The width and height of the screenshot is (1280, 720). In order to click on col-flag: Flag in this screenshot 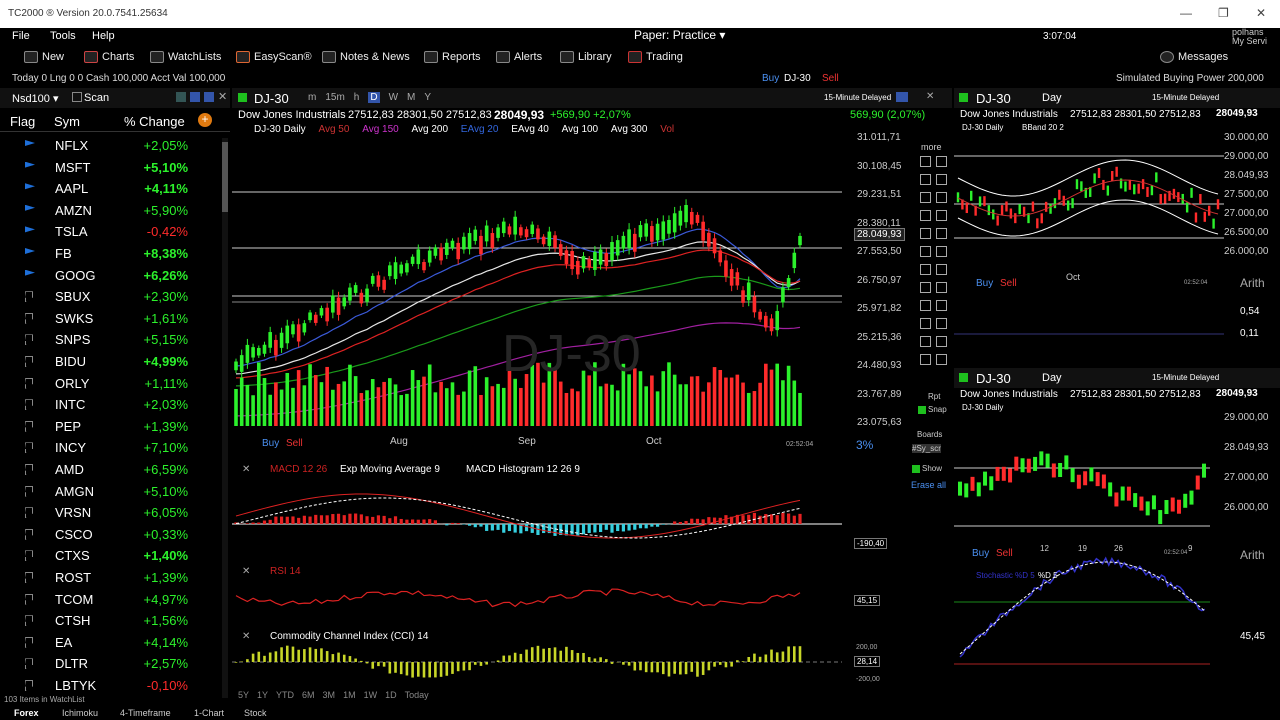, I will do `click(22, 121)`.